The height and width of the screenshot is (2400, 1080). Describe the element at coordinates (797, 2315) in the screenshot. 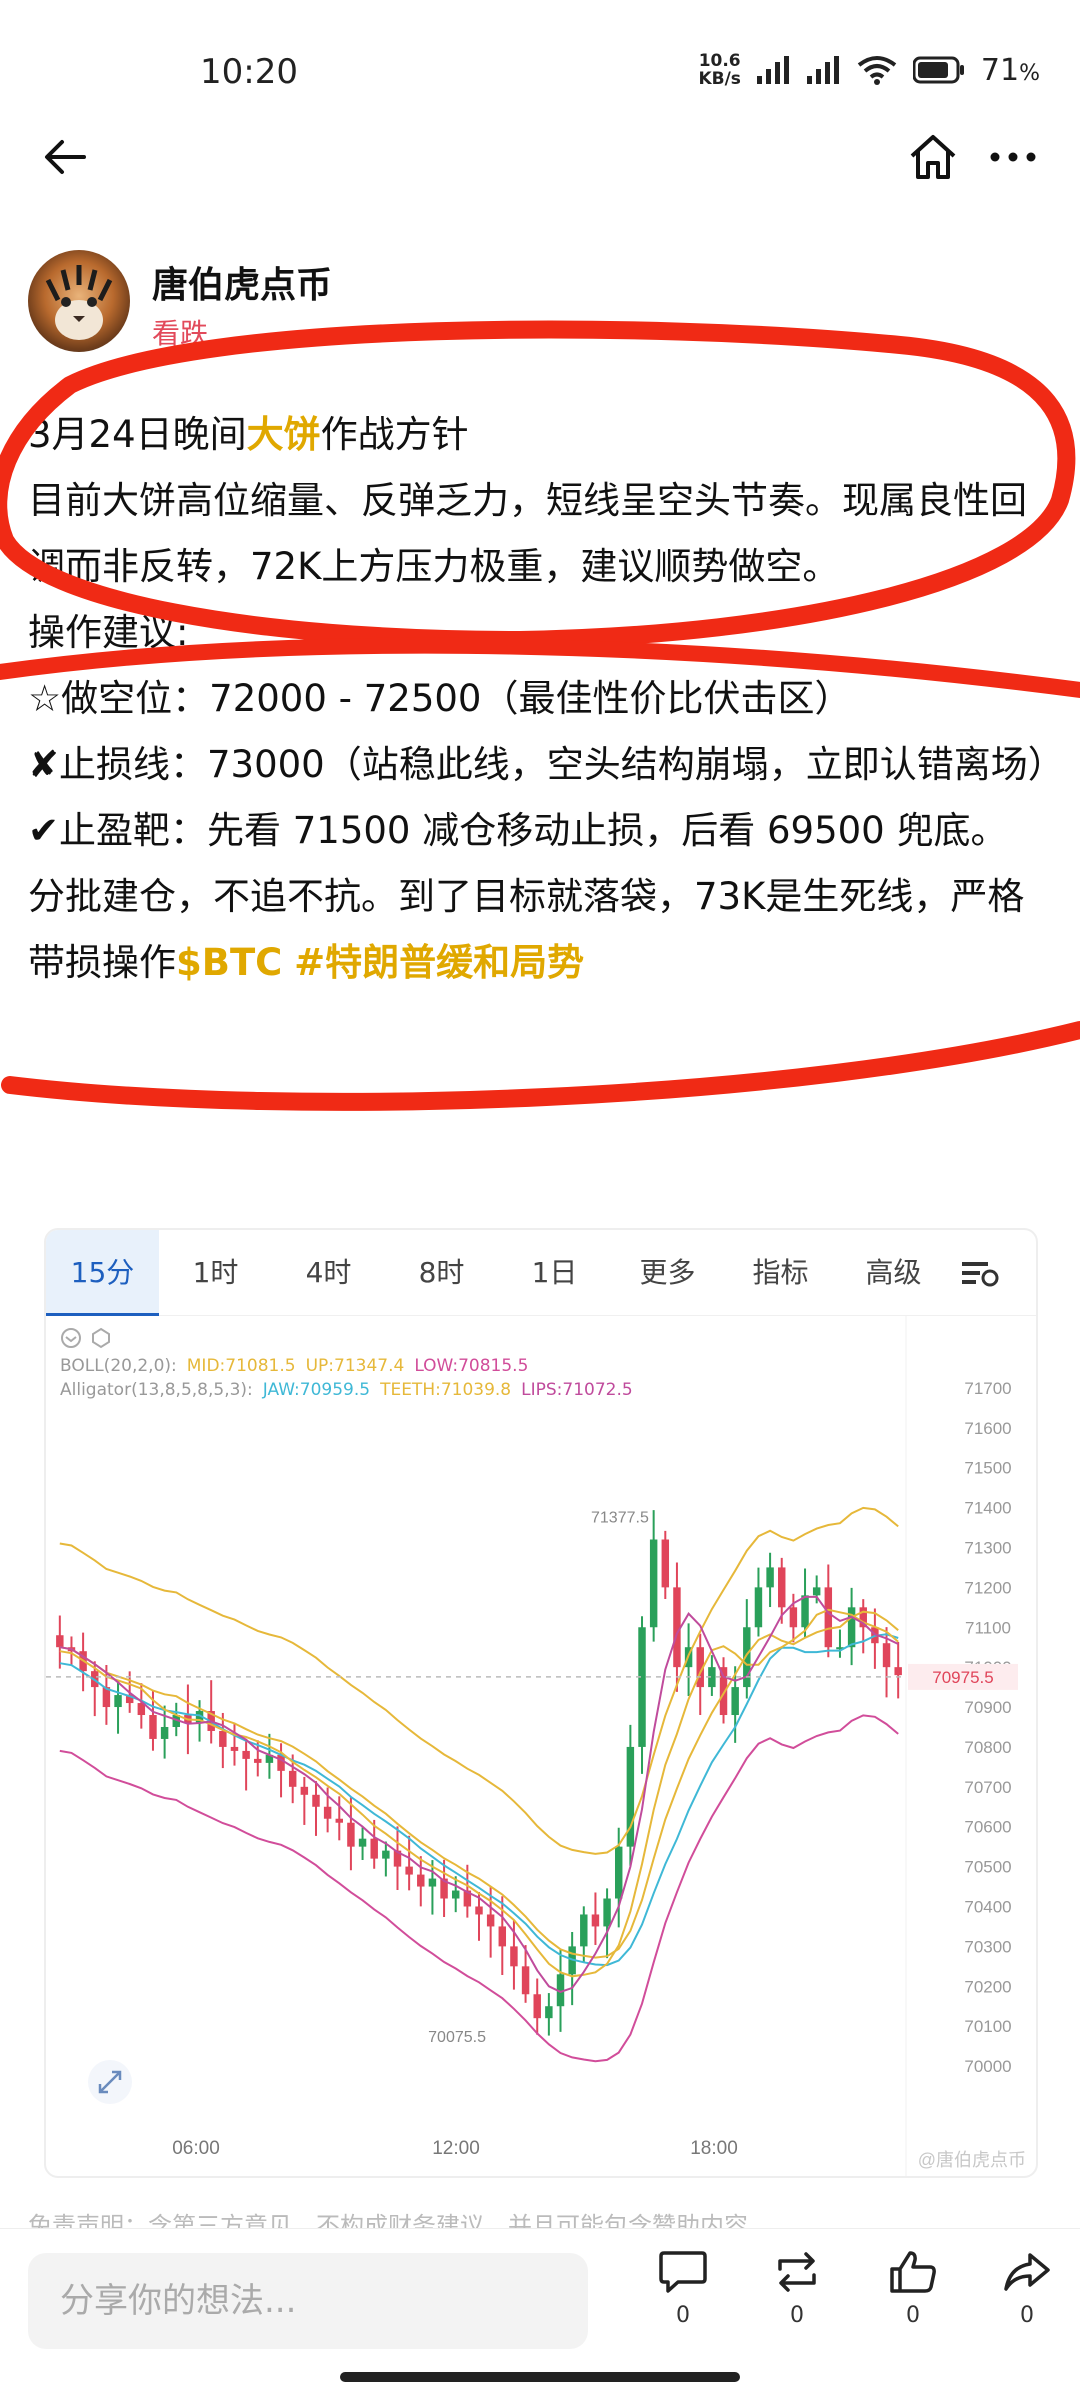

I see `repost-count: 0` at that location.